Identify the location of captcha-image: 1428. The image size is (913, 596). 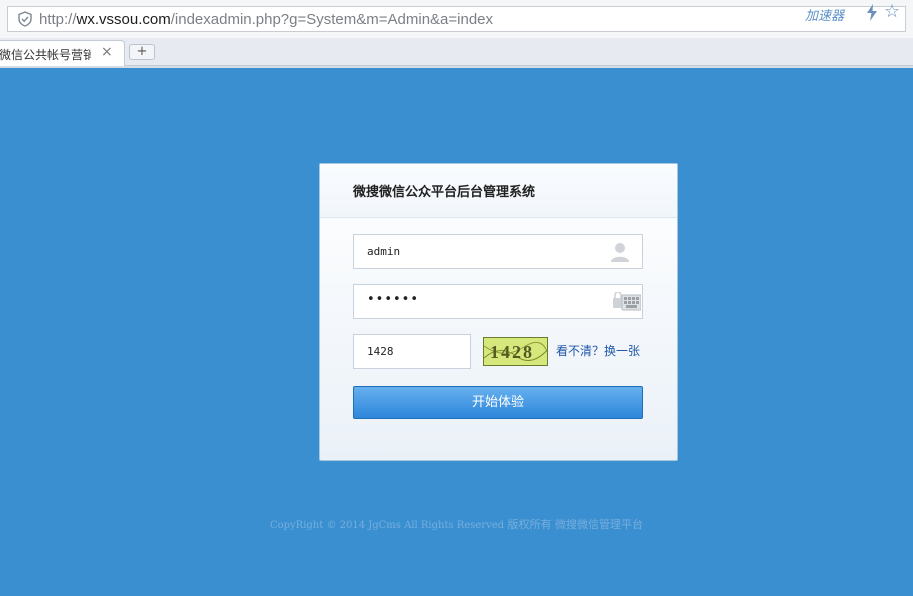
(515, 351).